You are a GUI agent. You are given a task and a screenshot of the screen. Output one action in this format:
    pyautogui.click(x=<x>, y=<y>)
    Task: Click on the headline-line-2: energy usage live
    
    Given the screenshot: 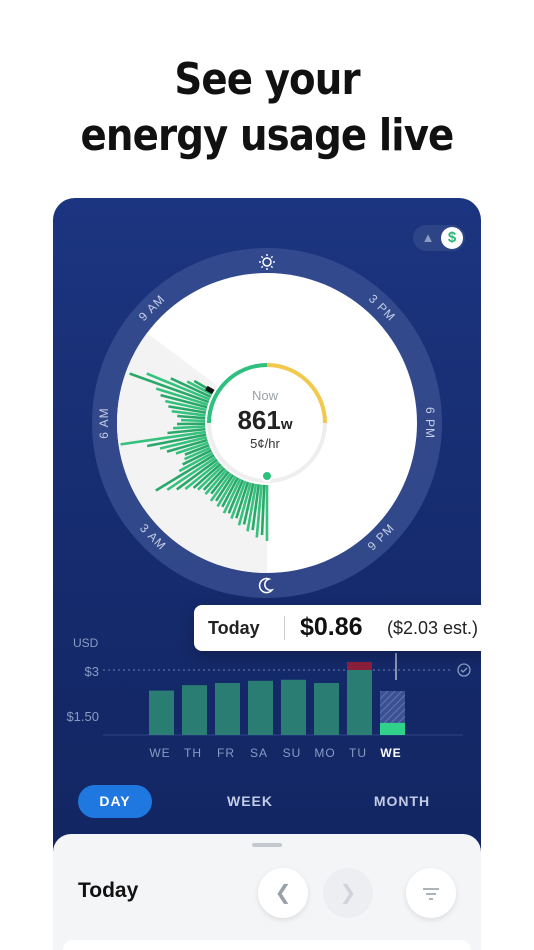 What is the action you would take?
    pyautogui.click(x=267, y=135)
    